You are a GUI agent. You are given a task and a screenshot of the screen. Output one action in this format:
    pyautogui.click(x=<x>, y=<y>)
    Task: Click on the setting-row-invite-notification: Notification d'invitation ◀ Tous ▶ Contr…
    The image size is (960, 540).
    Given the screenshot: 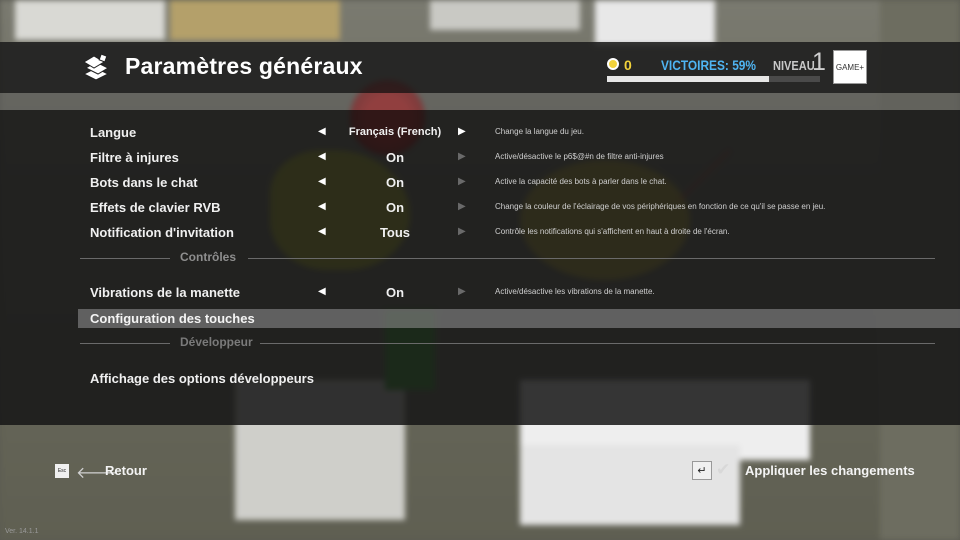 What is the action you would take?
    pyautogui.click(x=480, y=233)
    